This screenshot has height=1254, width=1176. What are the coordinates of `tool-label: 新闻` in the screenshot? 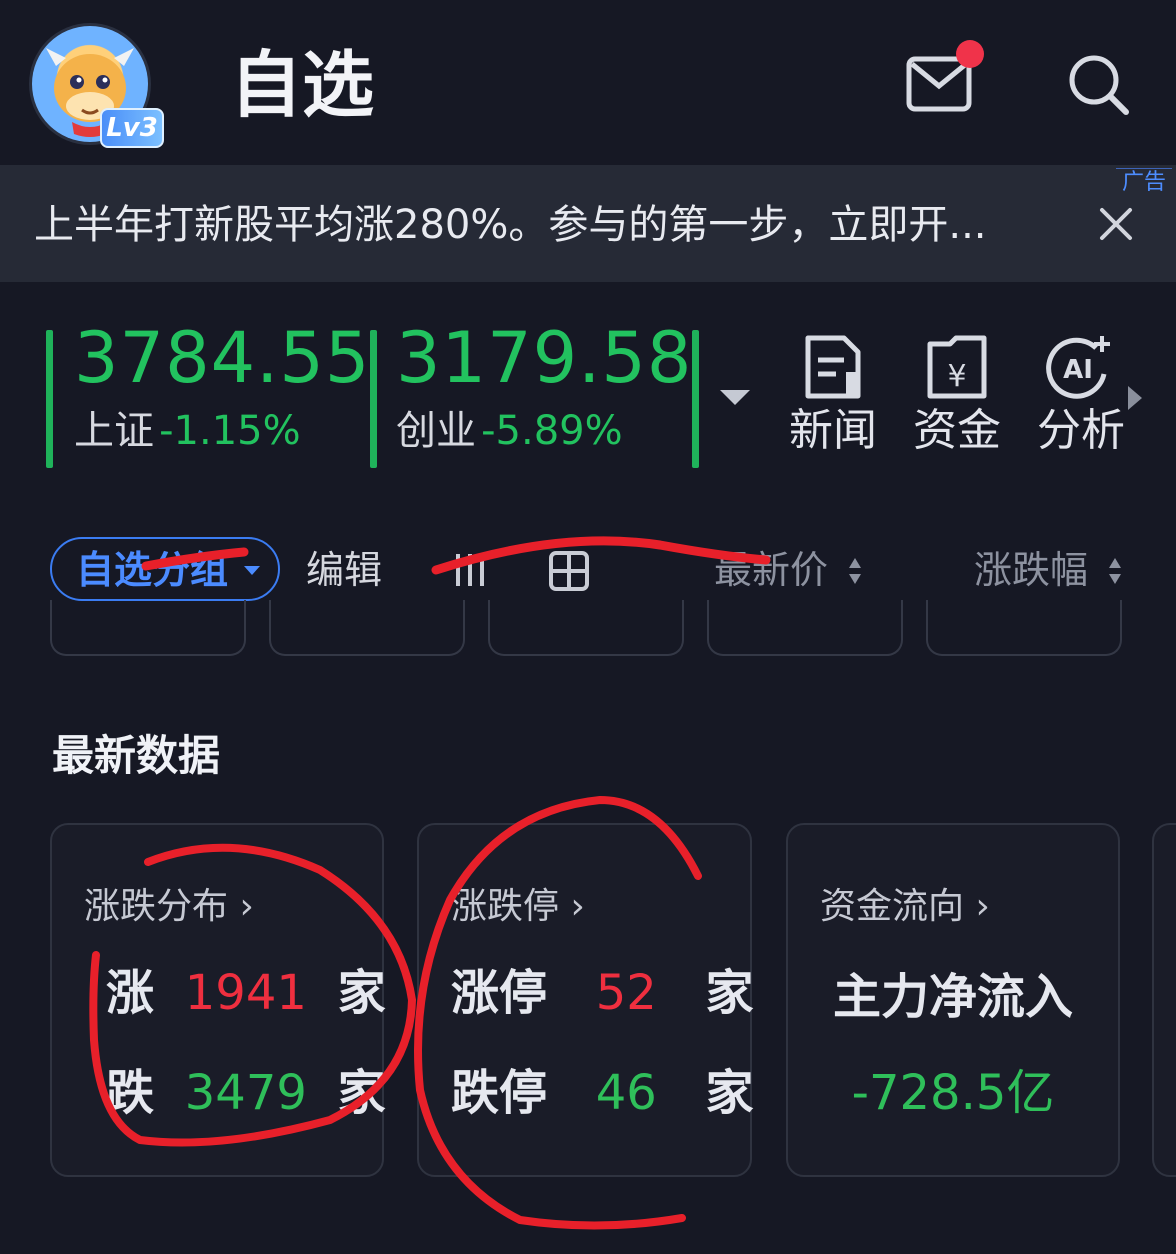 It's located at (833, 430).